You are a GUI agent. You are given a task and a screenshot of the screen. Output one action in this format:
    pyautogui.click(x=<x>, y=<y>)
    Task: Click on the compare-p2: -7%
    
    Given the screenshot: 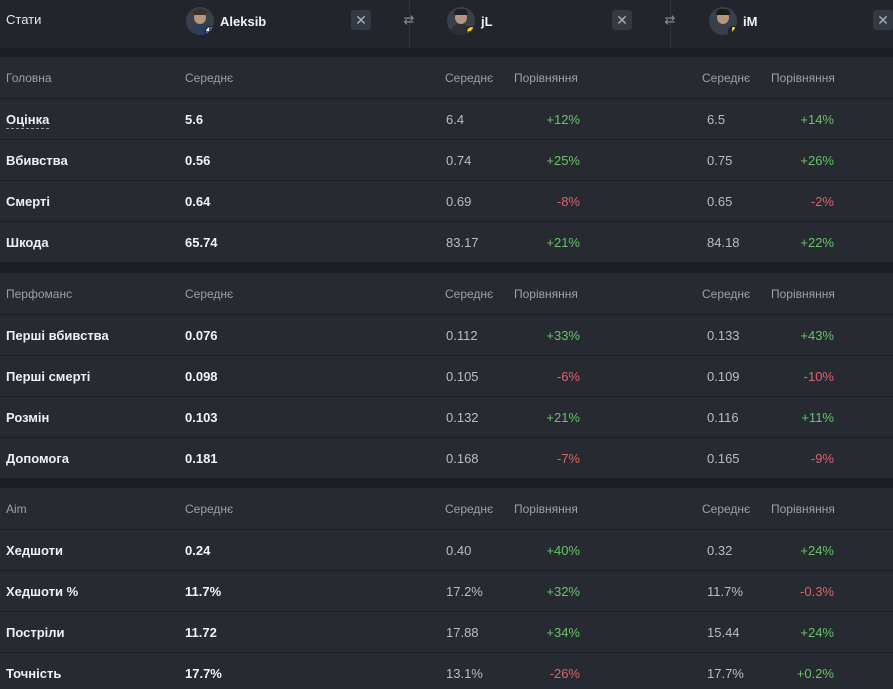 What is the action you would take?
    pyautogui.click(x=568, y=458)
    